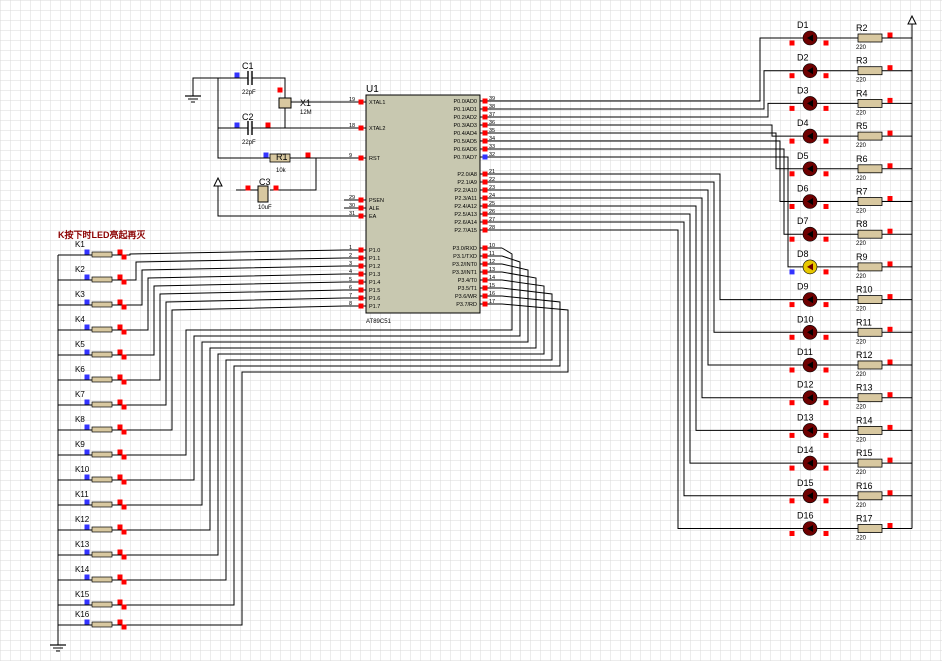 The width and height of the screenshot is (942, 661). What do you see at coordinates (492, 107) in the screenshot?
I see `mcu-pin-number: 38` at bounding box center [492, 107].